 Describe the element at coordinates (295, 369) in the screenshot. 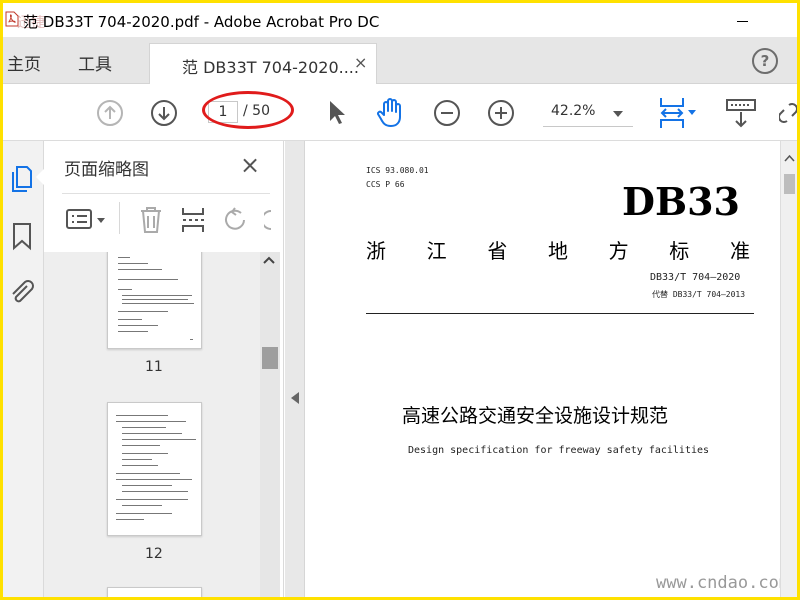

I see `panel-splitter` at that location.